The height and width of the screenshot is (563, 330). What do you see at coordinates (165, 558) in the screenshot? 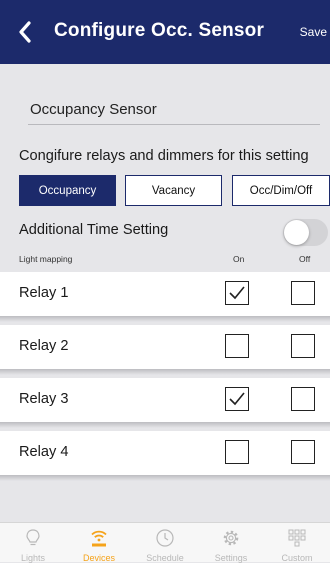
I see `tab-label: Schedule` at bounding box center [165, 558].